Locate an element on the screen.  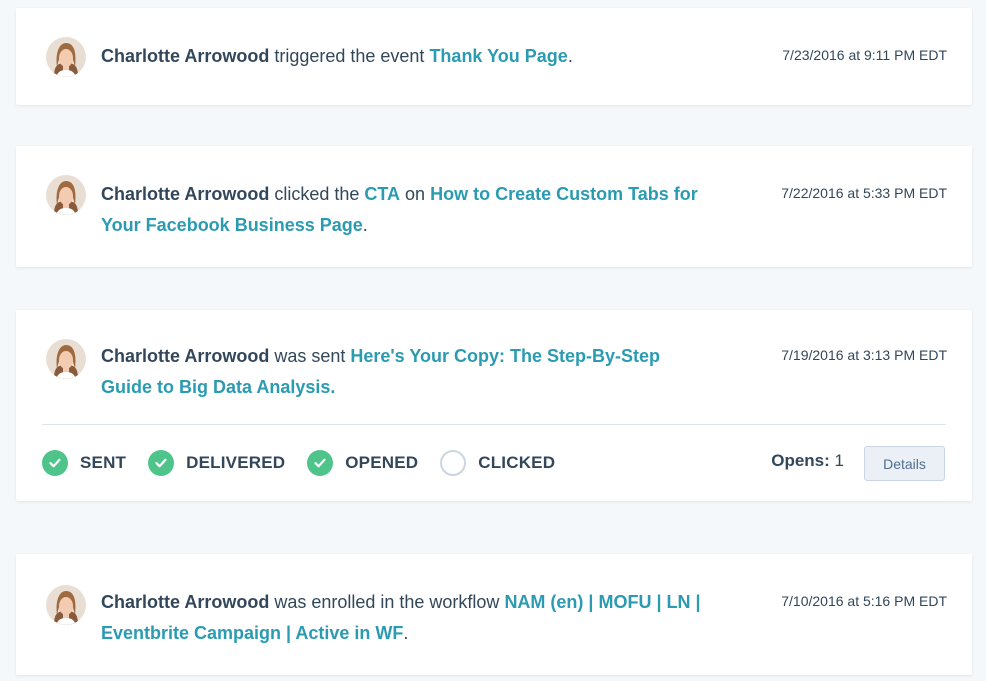
opens-count: Opens: 1 is located at coordinates (807, 461).